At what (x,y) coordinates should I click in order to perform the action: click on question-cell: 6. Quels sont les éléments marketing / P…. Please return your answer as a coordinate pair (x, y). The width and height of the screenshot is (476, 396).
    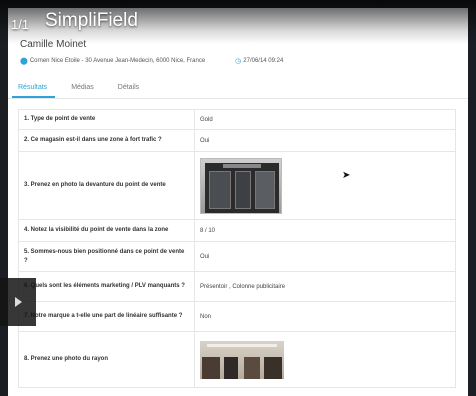
    Looking at the image, I should click on (106, 286).